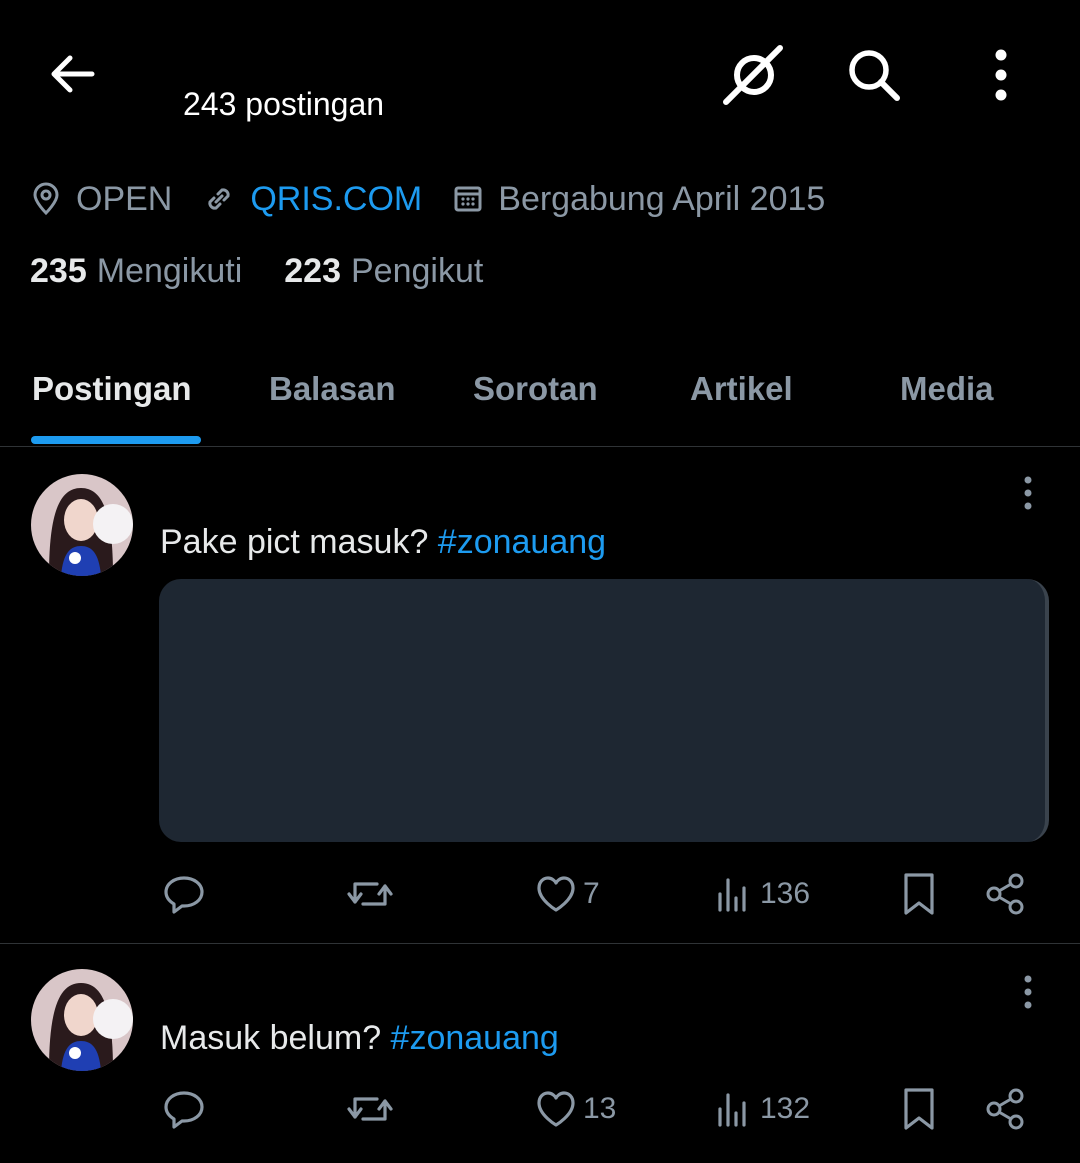  I want to click on search-button, so click(873, 75).